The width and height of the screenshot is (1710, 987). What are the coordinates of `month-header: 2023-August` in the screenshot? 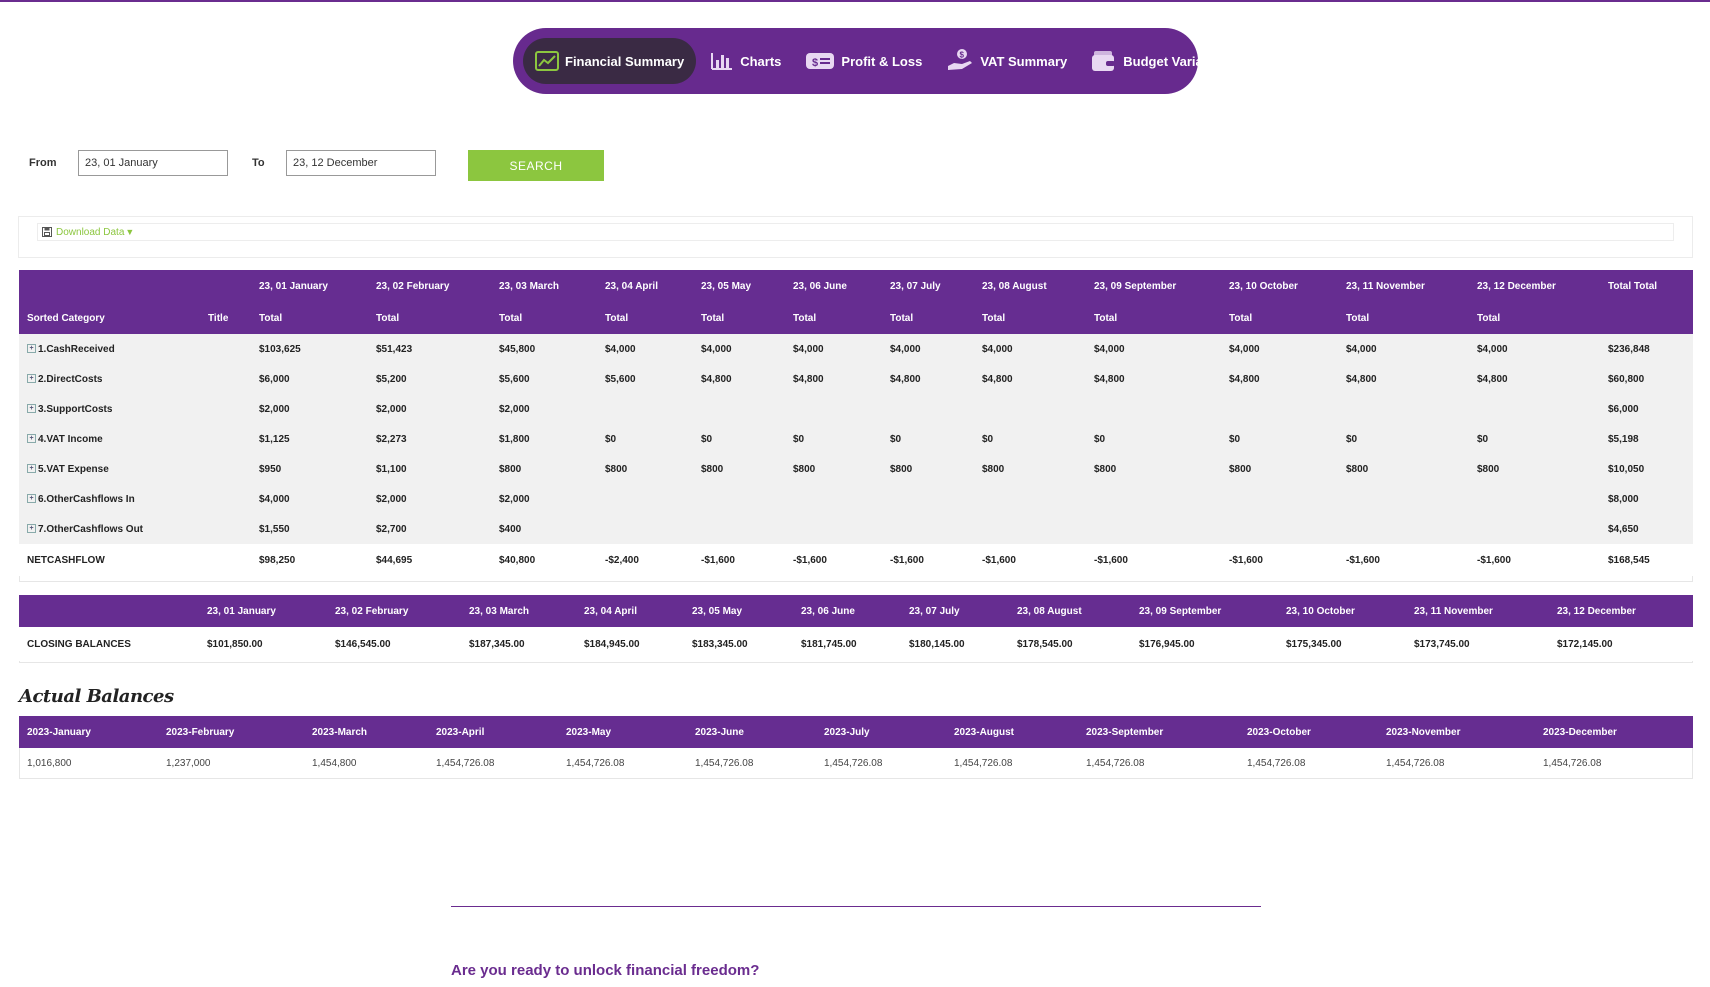 It's located at (1012, 732).